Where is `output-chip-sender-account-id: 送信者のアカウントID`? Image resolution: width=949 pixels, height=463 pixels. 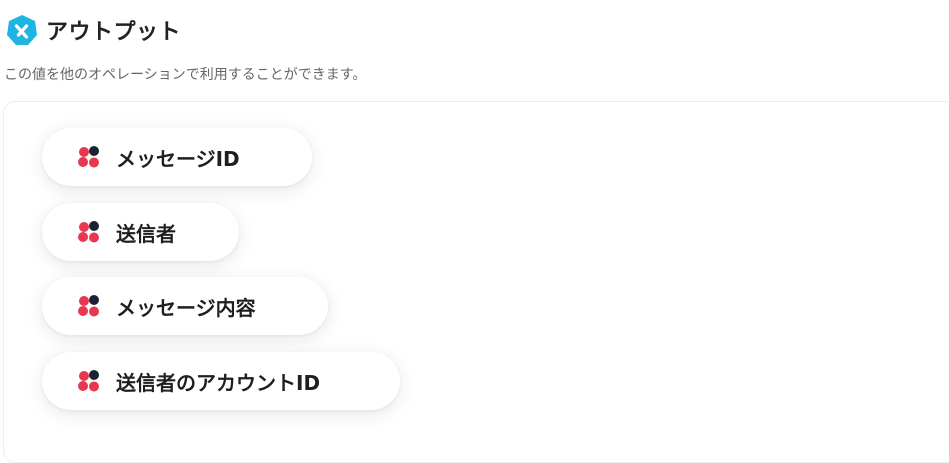
output-chip-sender-account-id: 送信者のアカウントID is located at coordinates (221, 381).